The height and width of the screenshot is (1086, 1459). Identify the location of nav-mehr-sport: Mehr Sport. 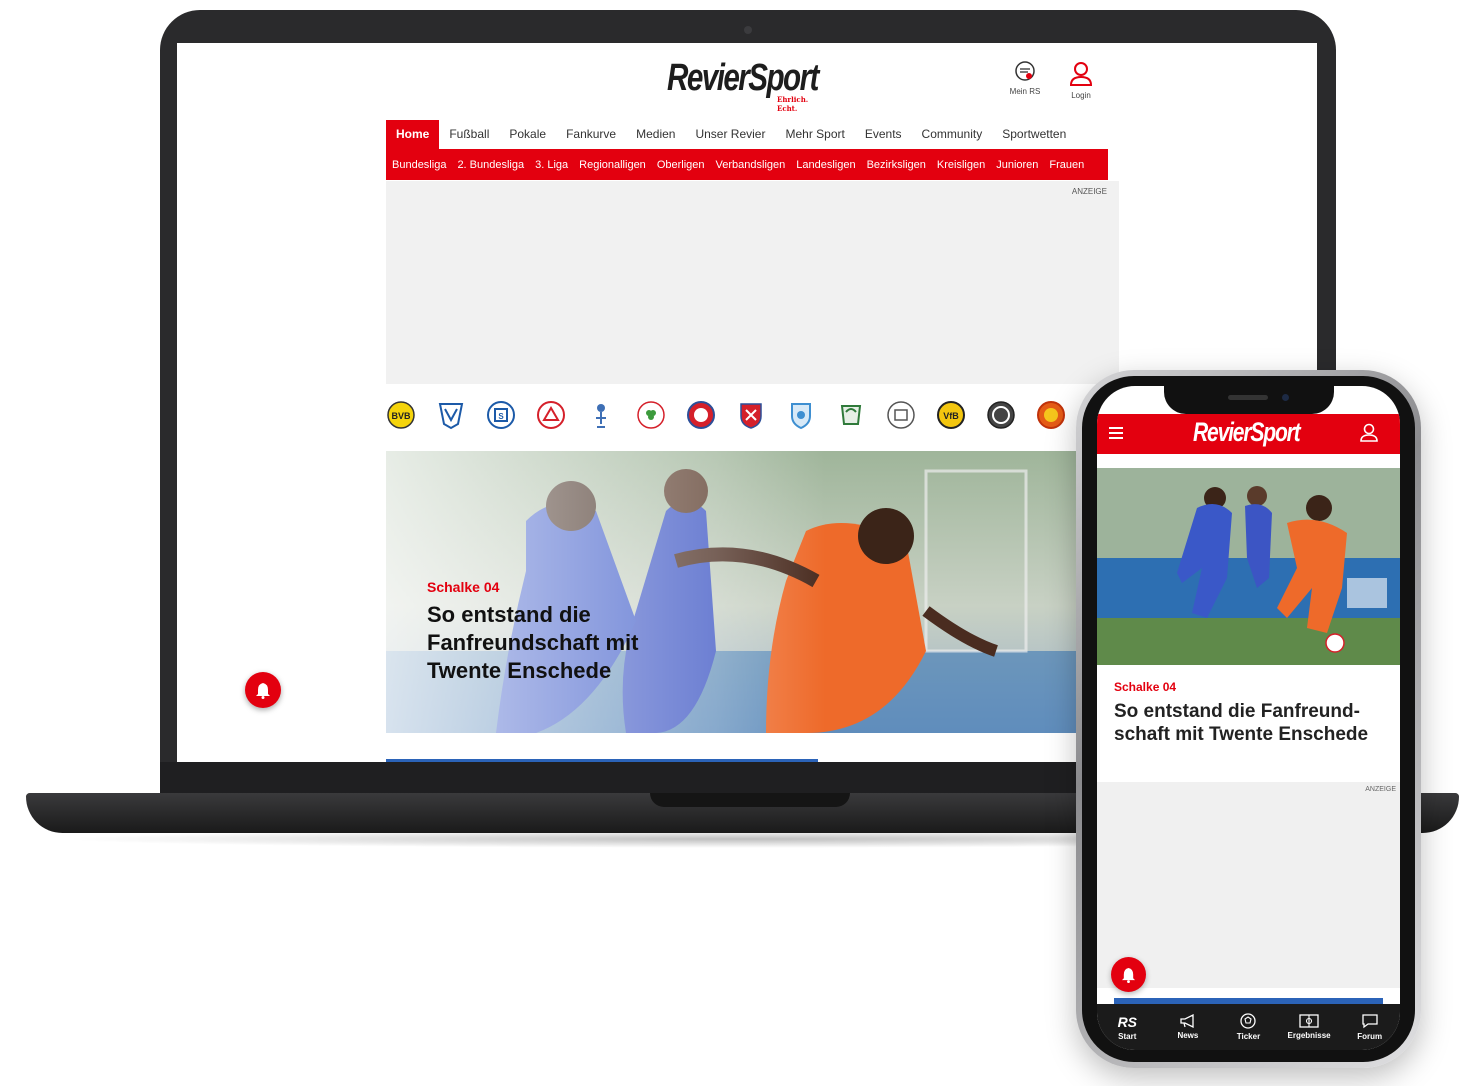
(814, 134).